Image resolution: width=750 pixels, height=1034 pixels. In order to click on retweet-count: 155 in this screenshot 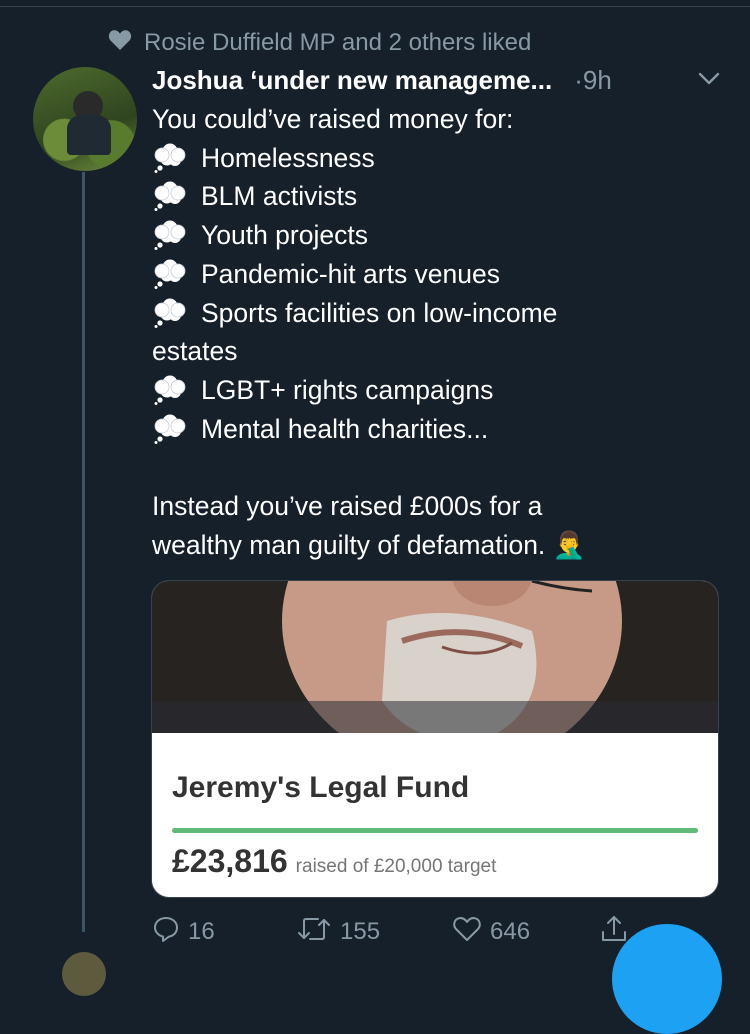, I will do `click(360, 931)`.